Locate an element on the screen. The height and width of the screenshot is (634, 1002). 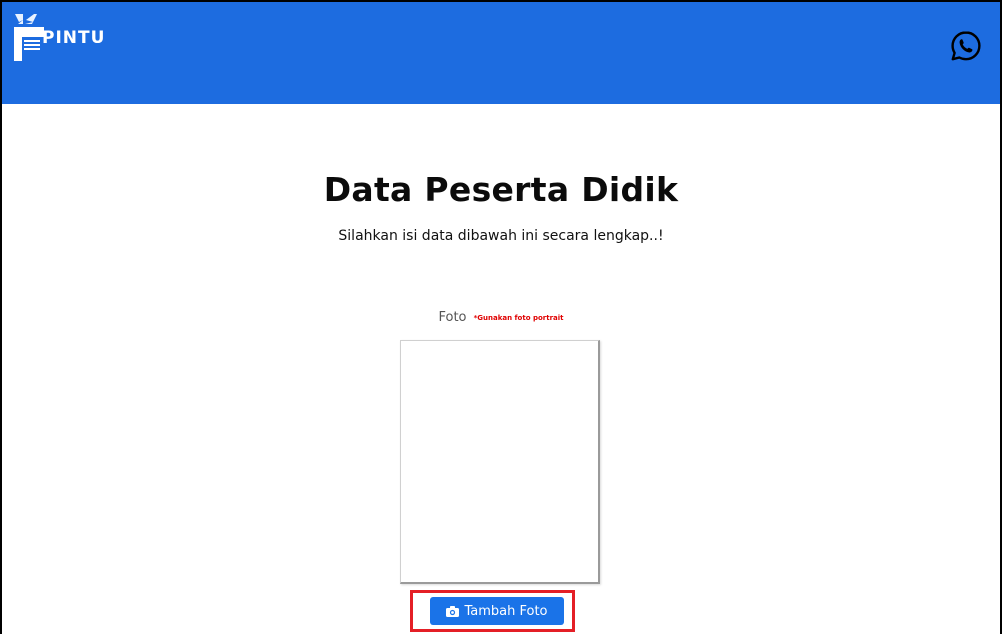
logo-mark-icon is located at coordinates (29, 37).